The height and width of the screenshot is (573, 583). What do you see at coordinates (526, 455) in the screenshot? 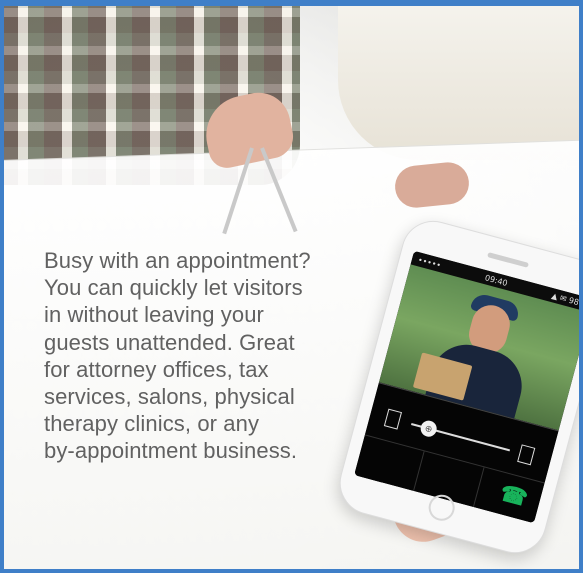
I see `door-open-icon` at bounding box center [526, 455].